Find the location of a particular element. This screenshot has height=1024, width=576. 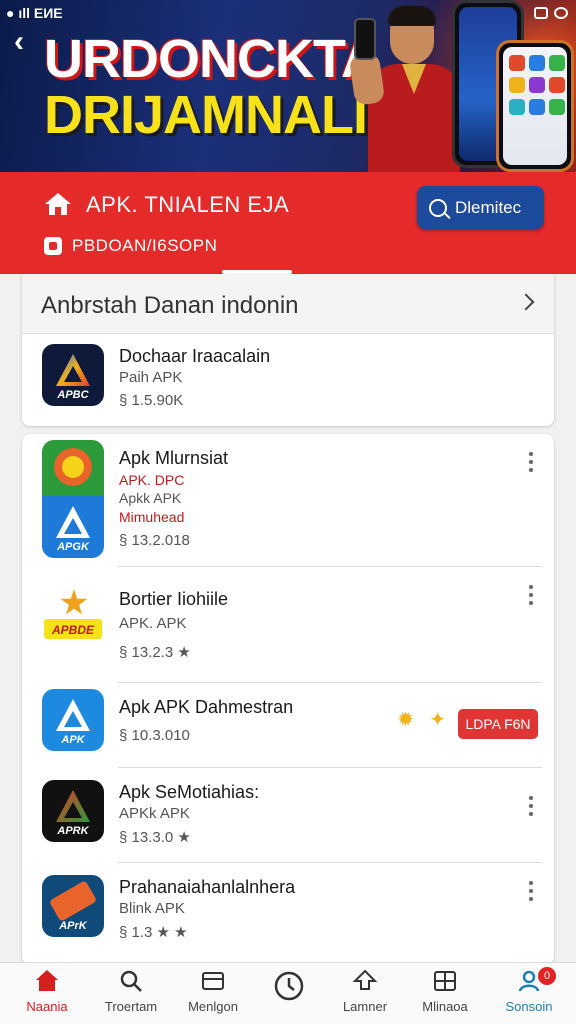

app-meta: § 1.3 ★ ★ is located at coordinates (153, 932).